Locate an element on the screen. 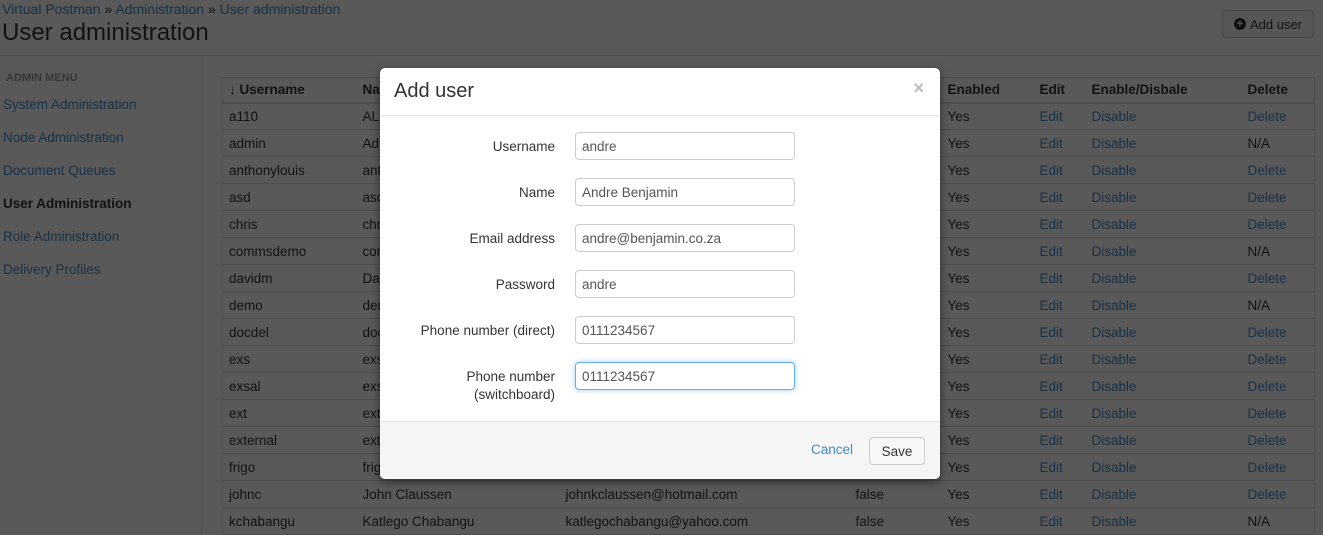 This screenshot has height=535, width=1323. add-user-button: + Add user is located at coordinates (1268, 24).